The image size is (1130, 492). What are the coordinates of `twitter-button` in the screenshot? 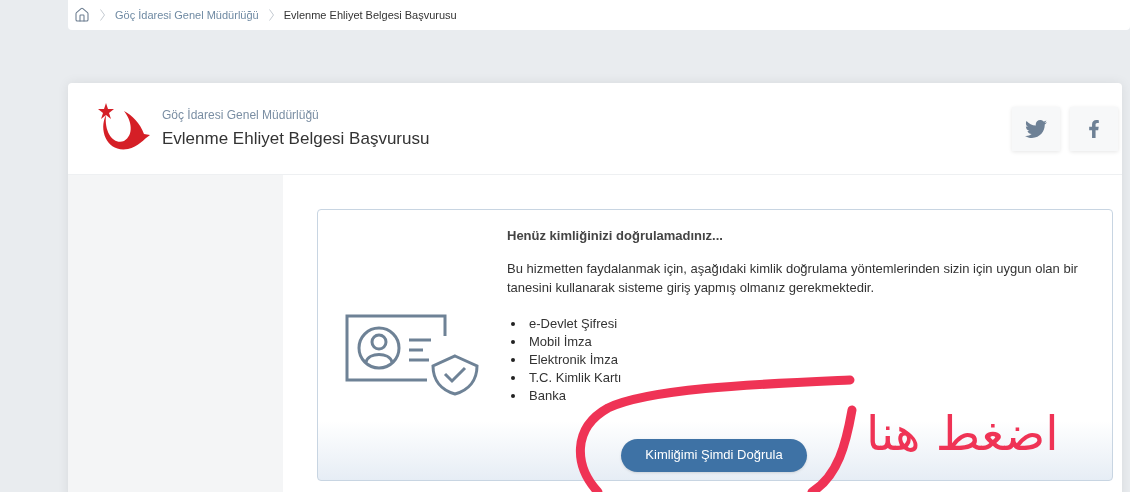 It's located at (1036, 128).